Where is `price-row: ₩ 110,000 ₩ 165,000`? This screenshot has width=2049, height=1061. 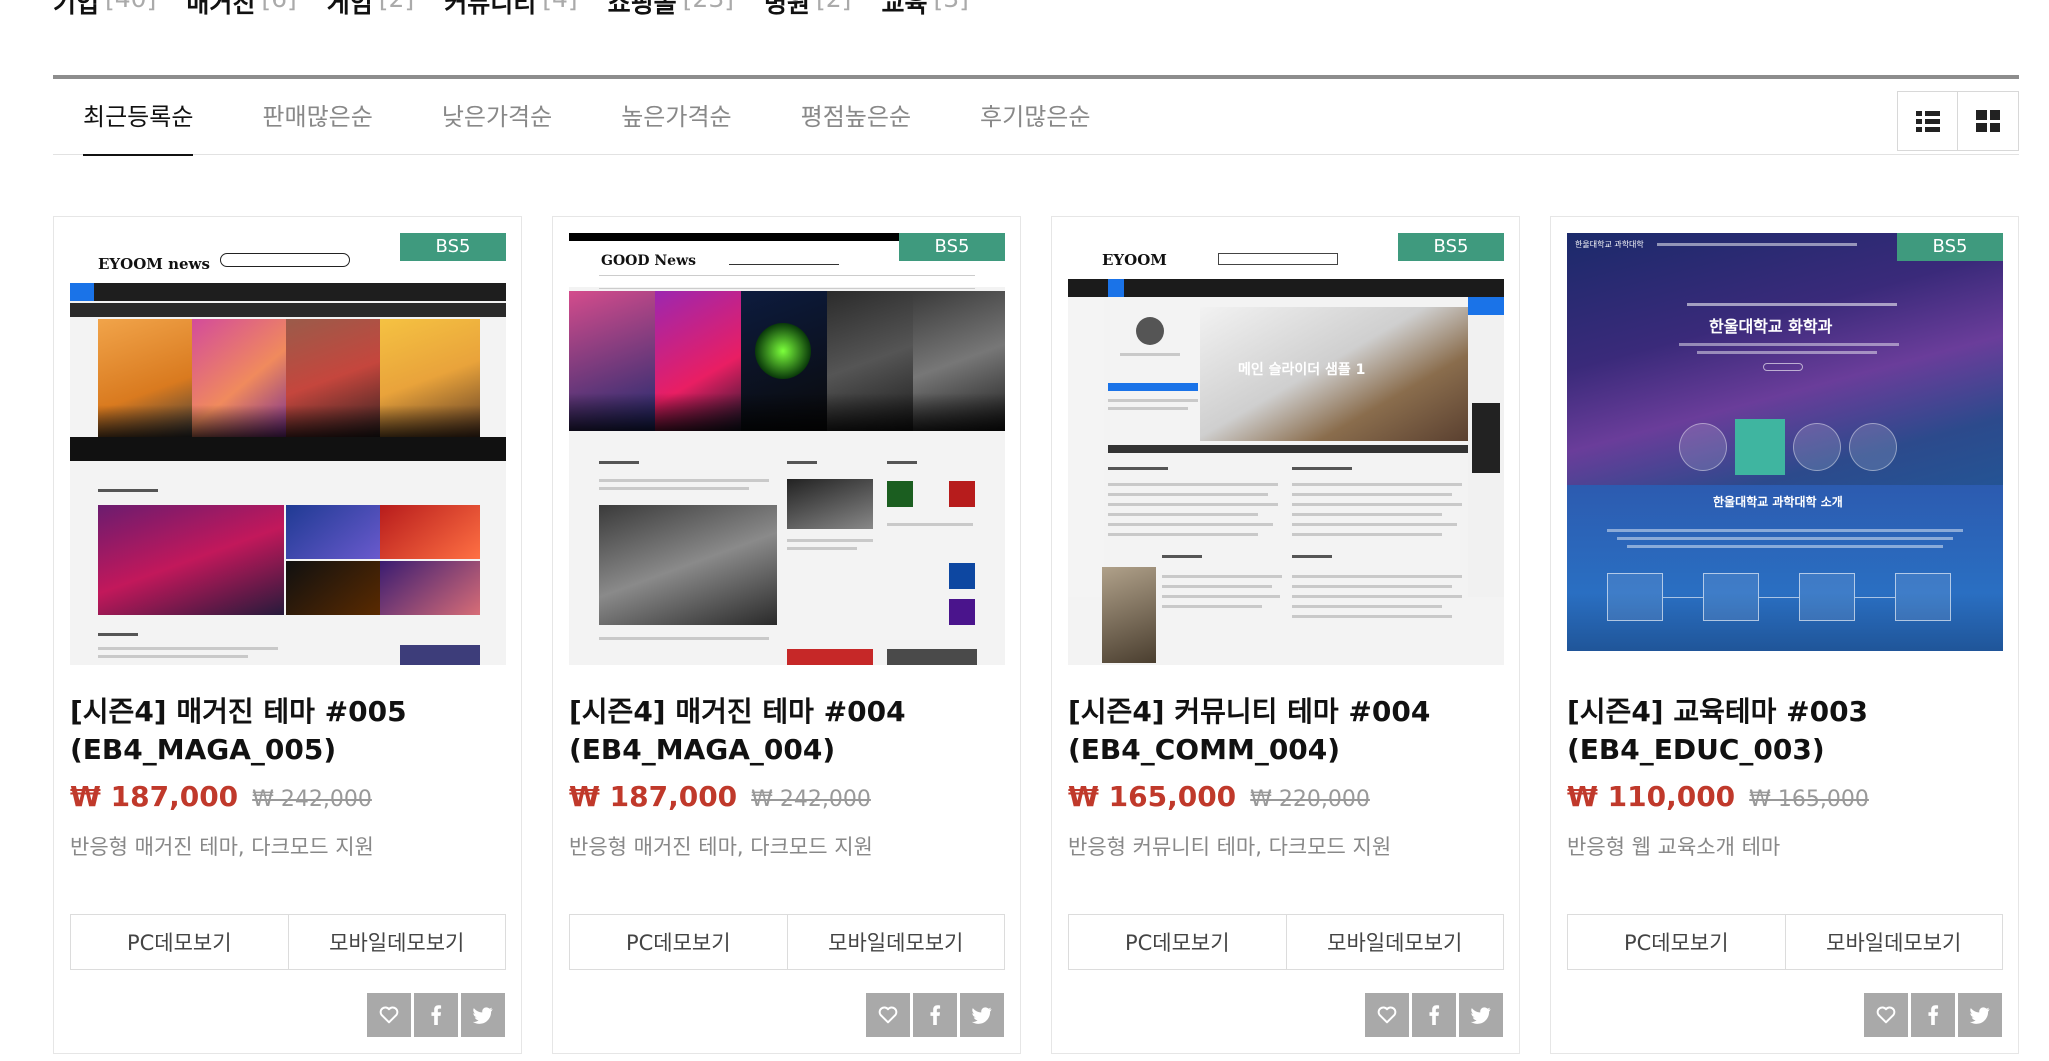
price-row: ₩ 110,000 ₩ 165,000 is located at coordinates (1718, 796).